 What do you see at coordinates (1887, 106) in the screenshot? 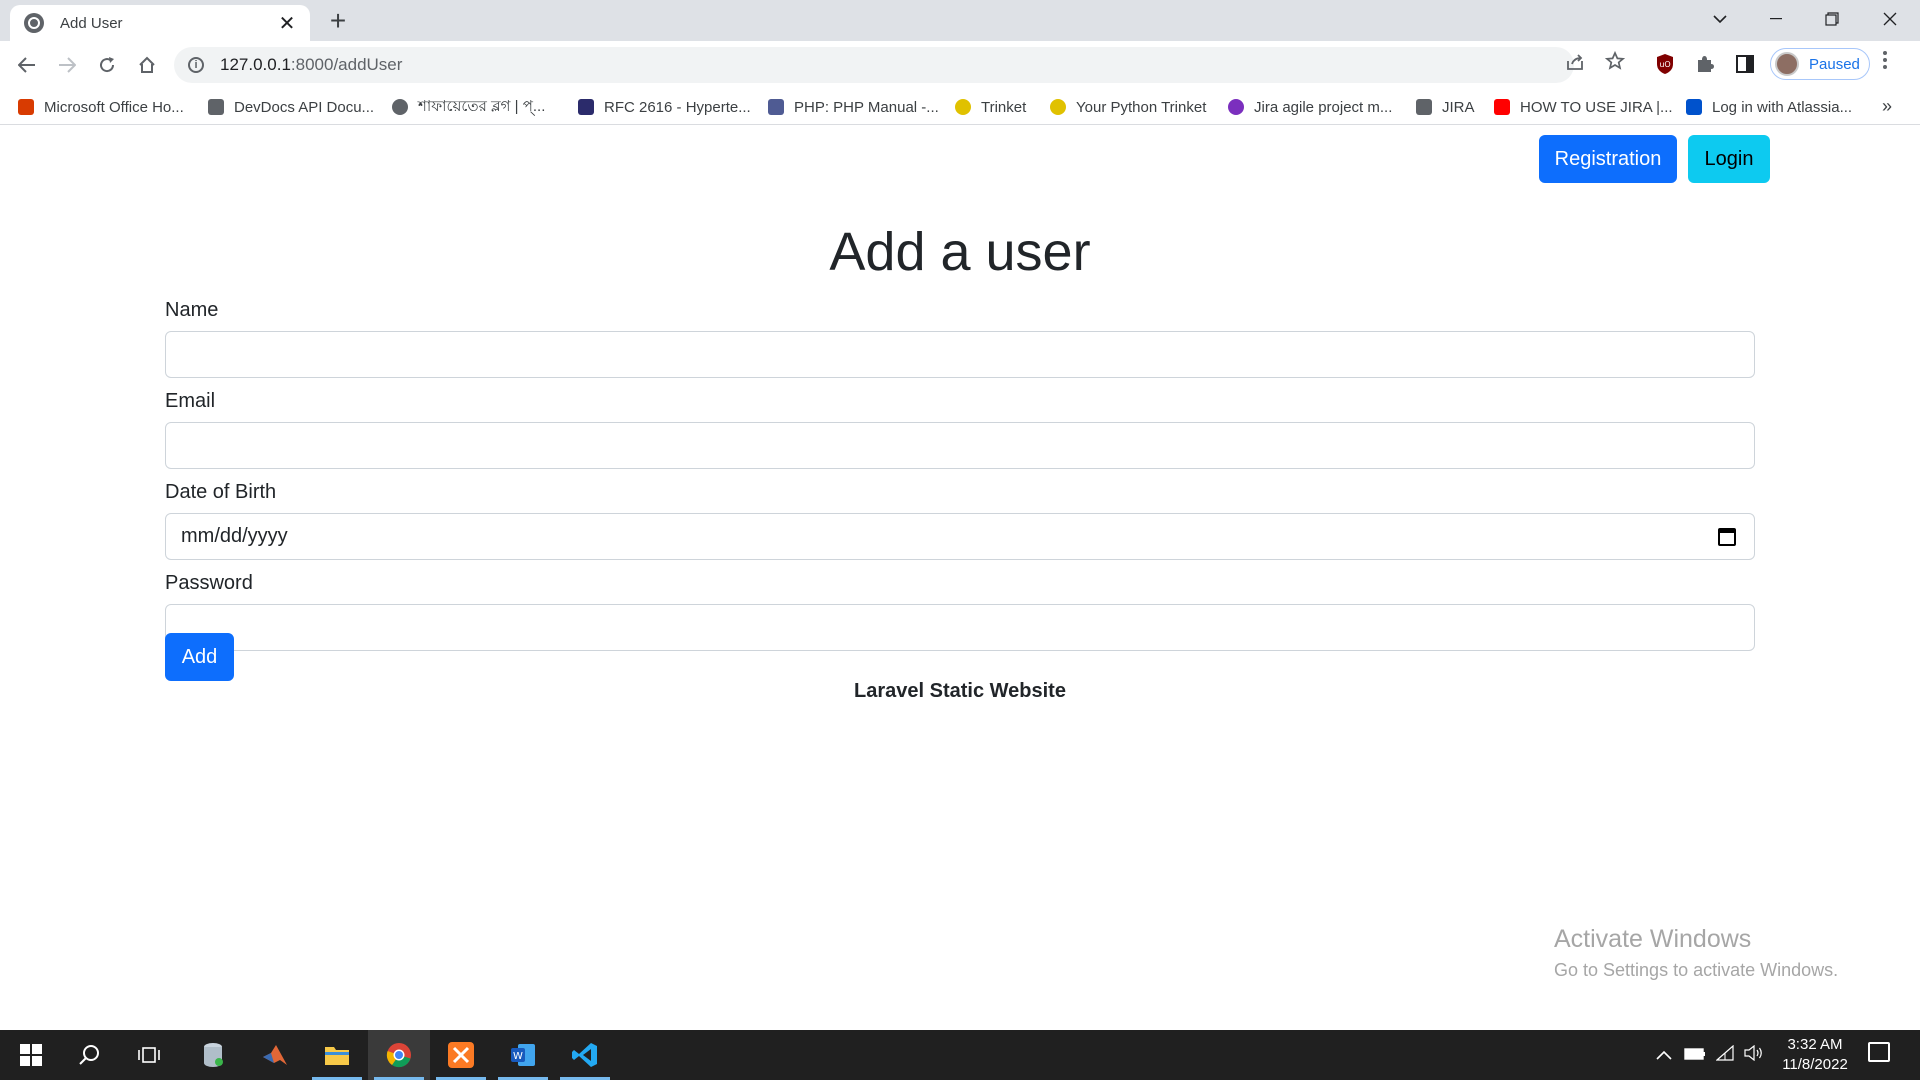
I see `more-bookmarks-icon: »` at bounding box center [1887, 106].